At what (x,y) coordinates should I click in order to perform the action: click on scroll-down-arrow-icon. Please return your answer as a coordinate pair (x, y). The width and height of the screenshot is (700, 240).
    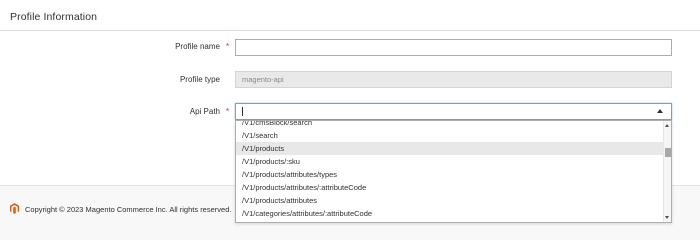
    Looking at the image, I should click on (667, 217).